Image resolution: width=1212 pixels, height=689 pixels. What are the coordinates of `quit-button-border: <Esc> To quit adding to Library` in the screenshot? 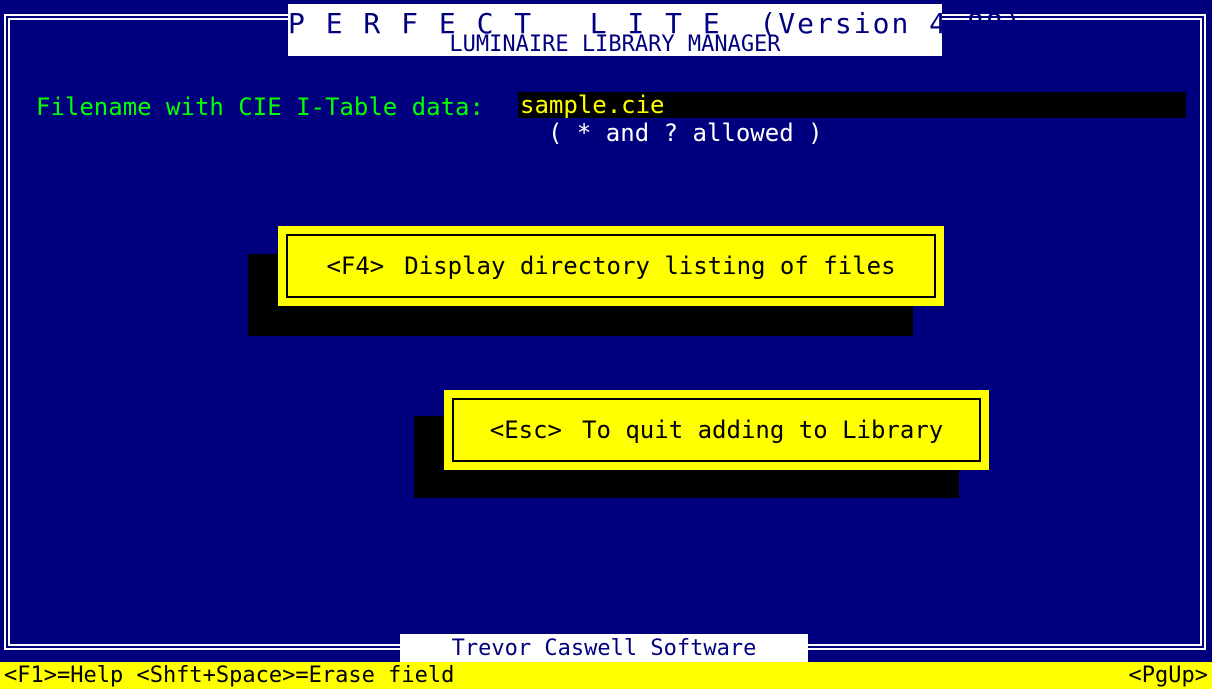 It's located at (716, 430).